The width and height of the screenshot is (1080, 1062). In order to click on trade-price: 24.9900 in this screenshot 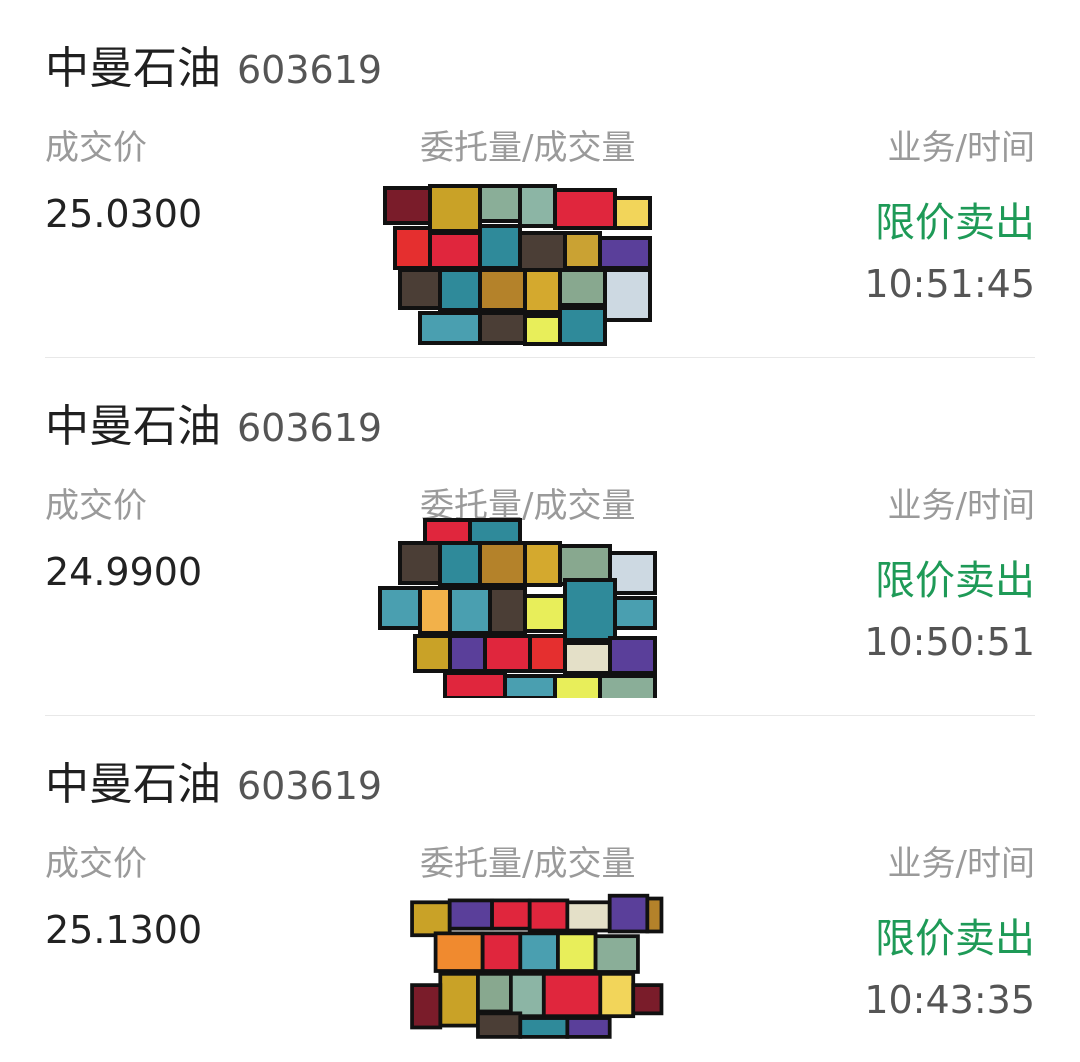, I will do `click(124, 572)`.